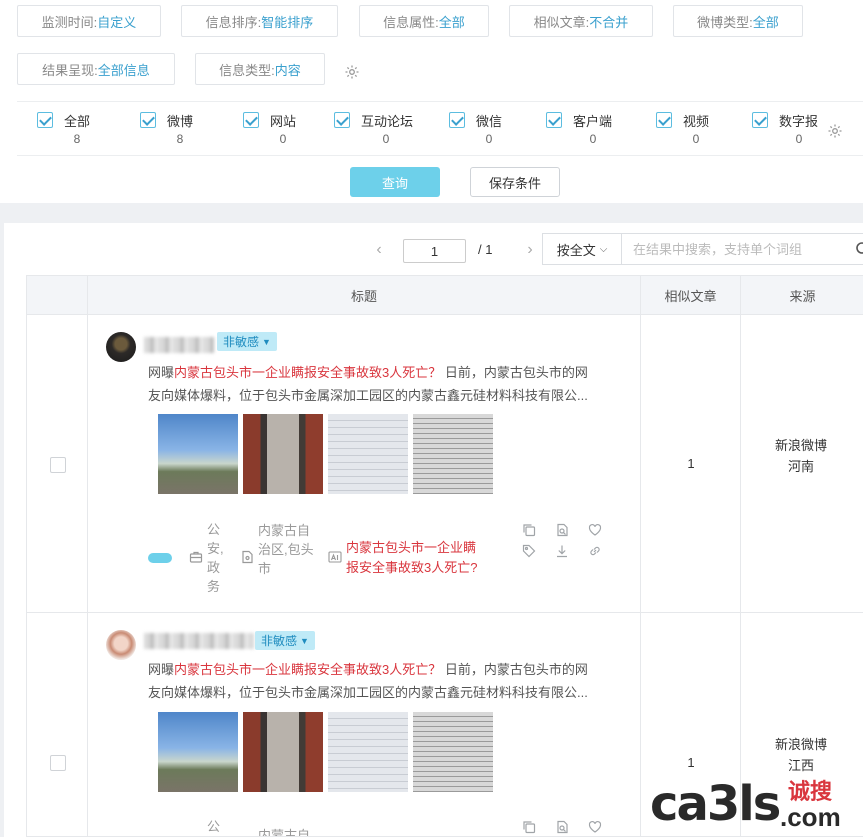 This screenshot has height=837, width=863. I want to click on next-page-button: ›, so click(530, 250).